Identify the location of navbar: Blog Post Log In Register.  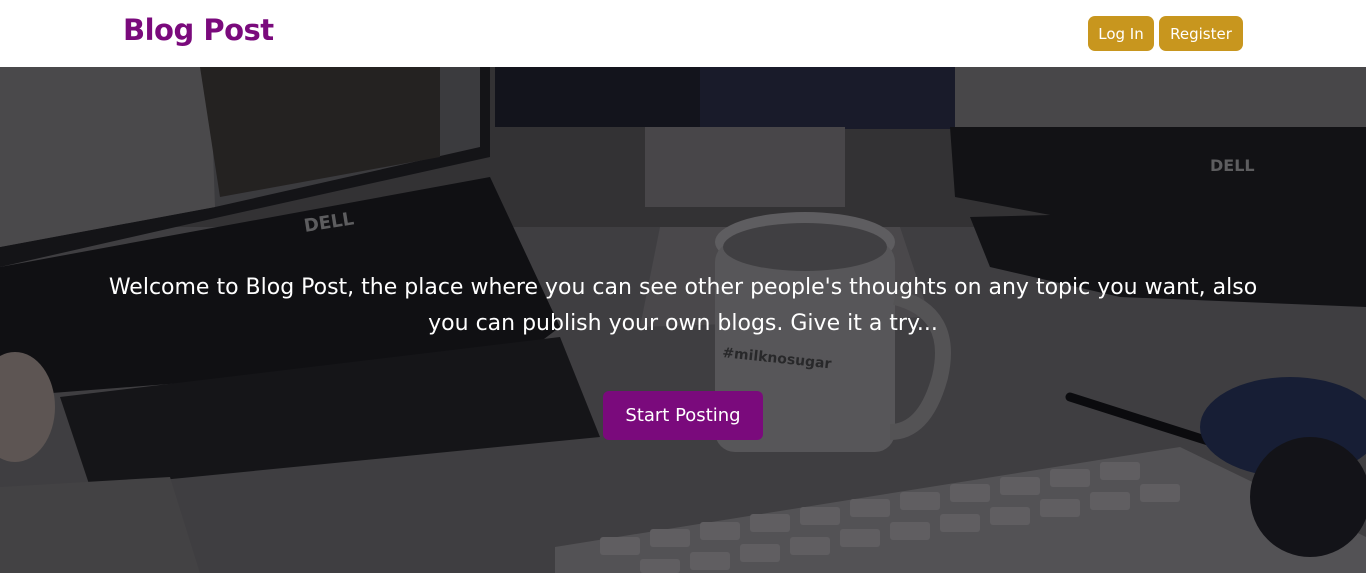
(683, 33).